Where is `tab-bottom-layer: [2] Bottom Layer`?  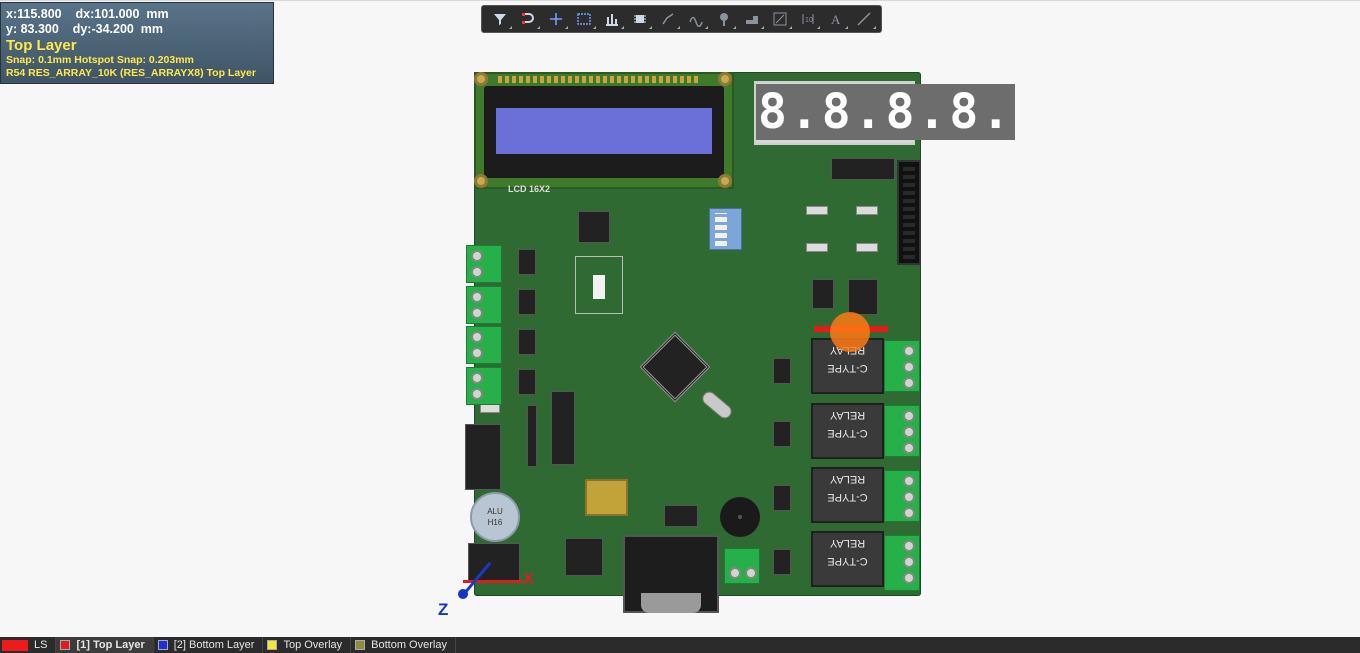
tab-bottom-layer: [2] Bottom Layer is located at coordinates (209, 645).